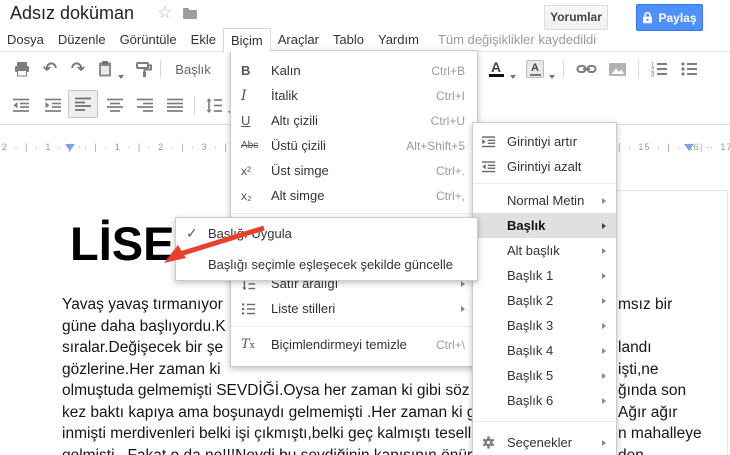  What do you see at coordinates (544, 400) in the screenshot?
I see `menu-item-heading-6: Başlık 6` at bounding box center [544, 400].